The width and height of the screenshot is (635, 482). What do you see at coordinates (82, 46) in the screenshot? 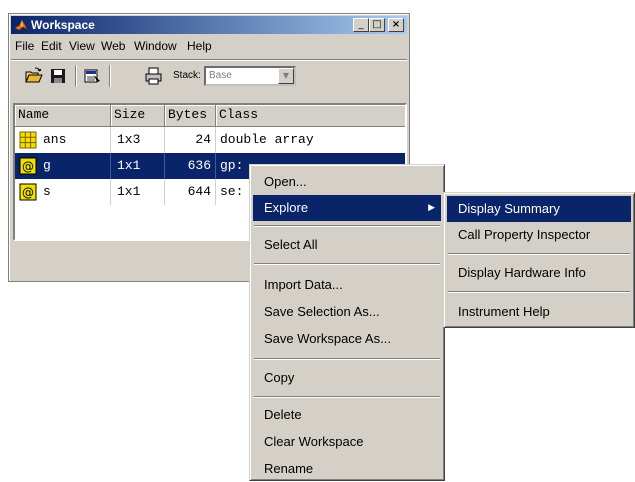
I see `menu-view: View` at bounding box center [82, 46].